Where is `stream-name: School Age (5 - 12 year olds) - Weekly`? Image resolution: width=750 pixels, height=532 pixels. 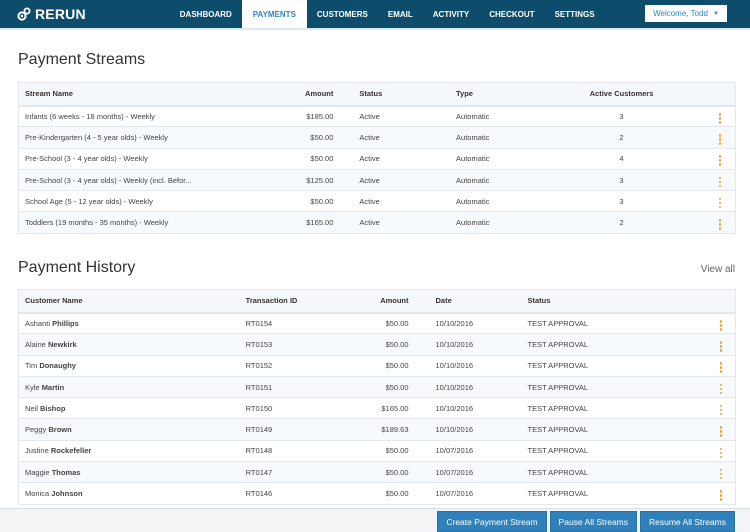
stream-name: School Age (5 - 12 year olds) - Weekly is located at coordinates (134, 201).